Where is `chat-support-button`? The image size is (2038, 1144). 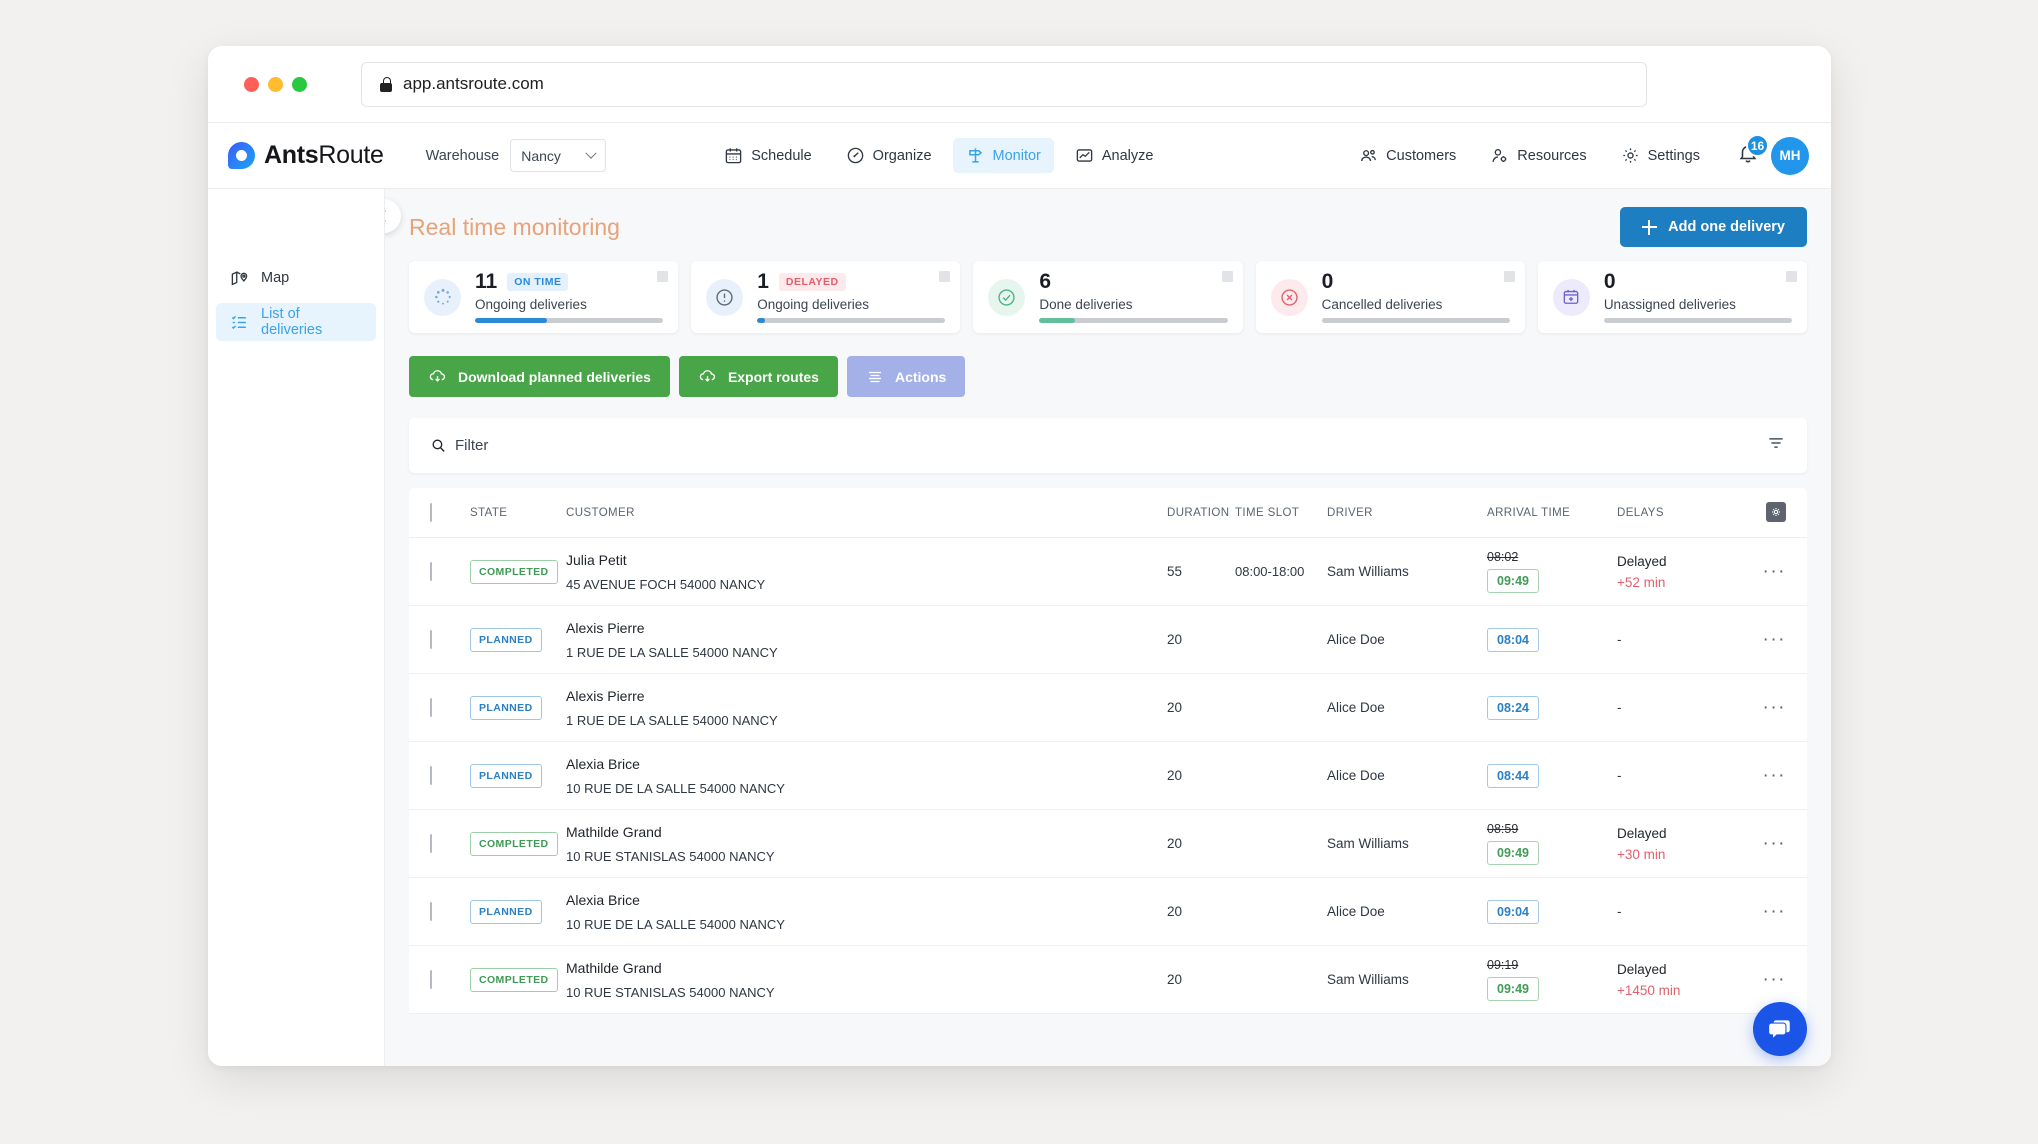 chat-support-button is located at coordinates (1780, 1029).